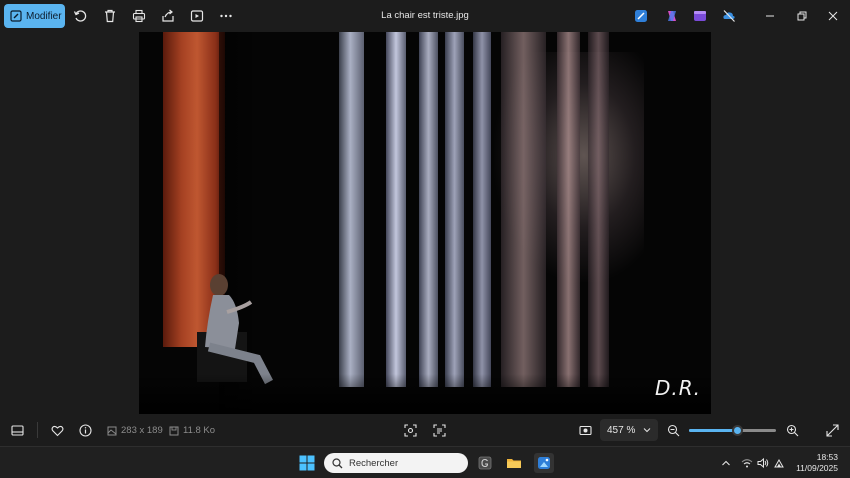 This screenshot has width=850, height=478. What do you see at coordinates (647, 430) in the screenshot?
I see `chevron-down-icon` at bounding box center [647, 430].